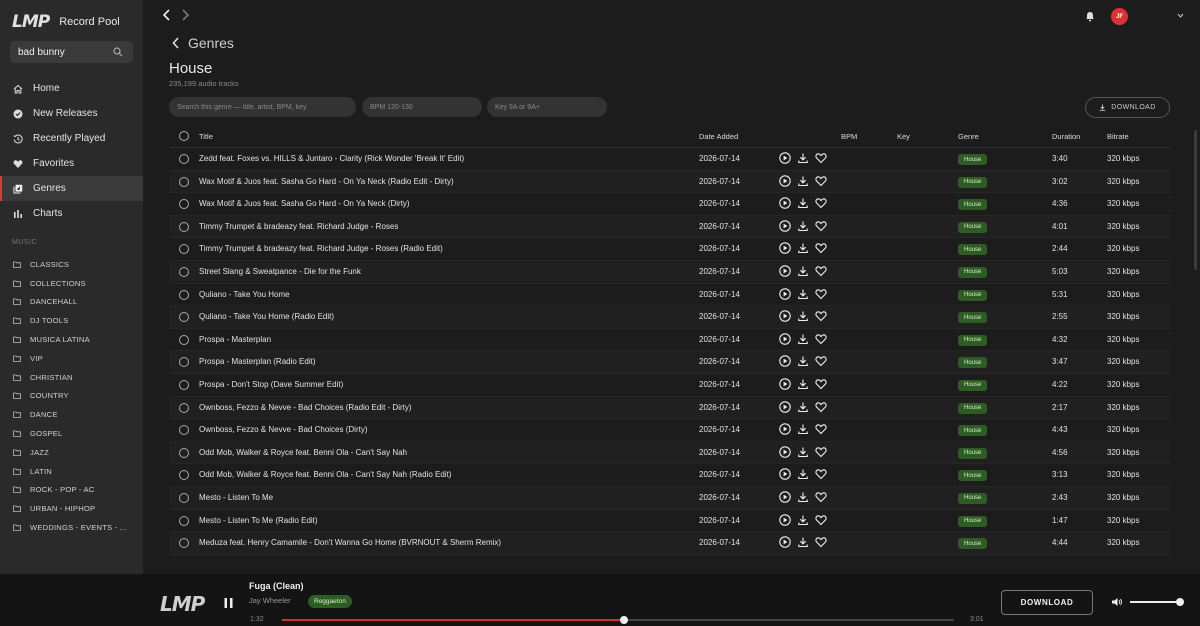  Describe the element at coordinates (1119, 16) in the screenshot. I see `user-avatar: JF` at that location.